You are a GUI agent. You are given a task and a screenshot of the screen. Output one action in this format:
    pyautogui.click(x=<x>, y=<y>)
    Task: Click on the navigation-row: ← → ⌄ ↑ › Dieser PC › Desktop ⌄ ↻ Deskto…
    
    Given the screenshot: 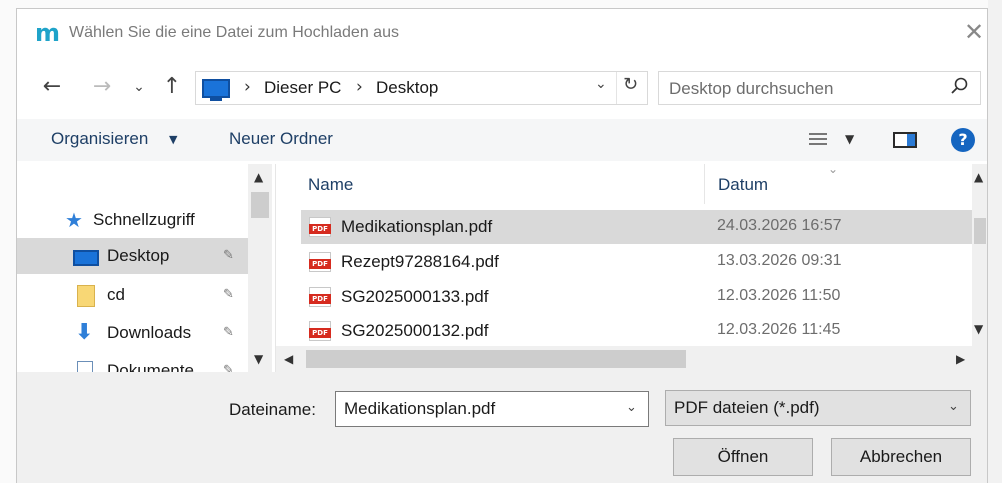 What is the action you would take?
    pyautogui.click(x=502, y=87)
    